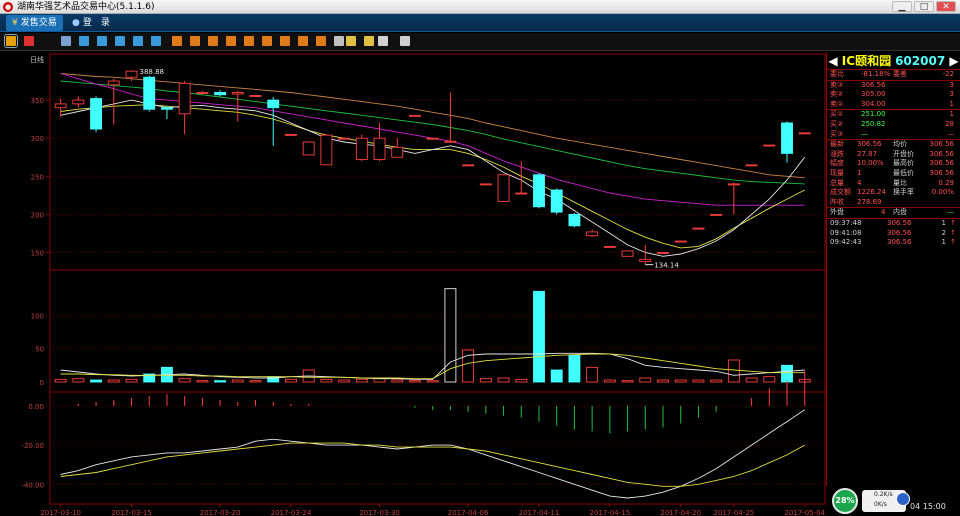 The height and width of the screenshot is (516, 960). I want to click on f1-icon, so click(84, 41).